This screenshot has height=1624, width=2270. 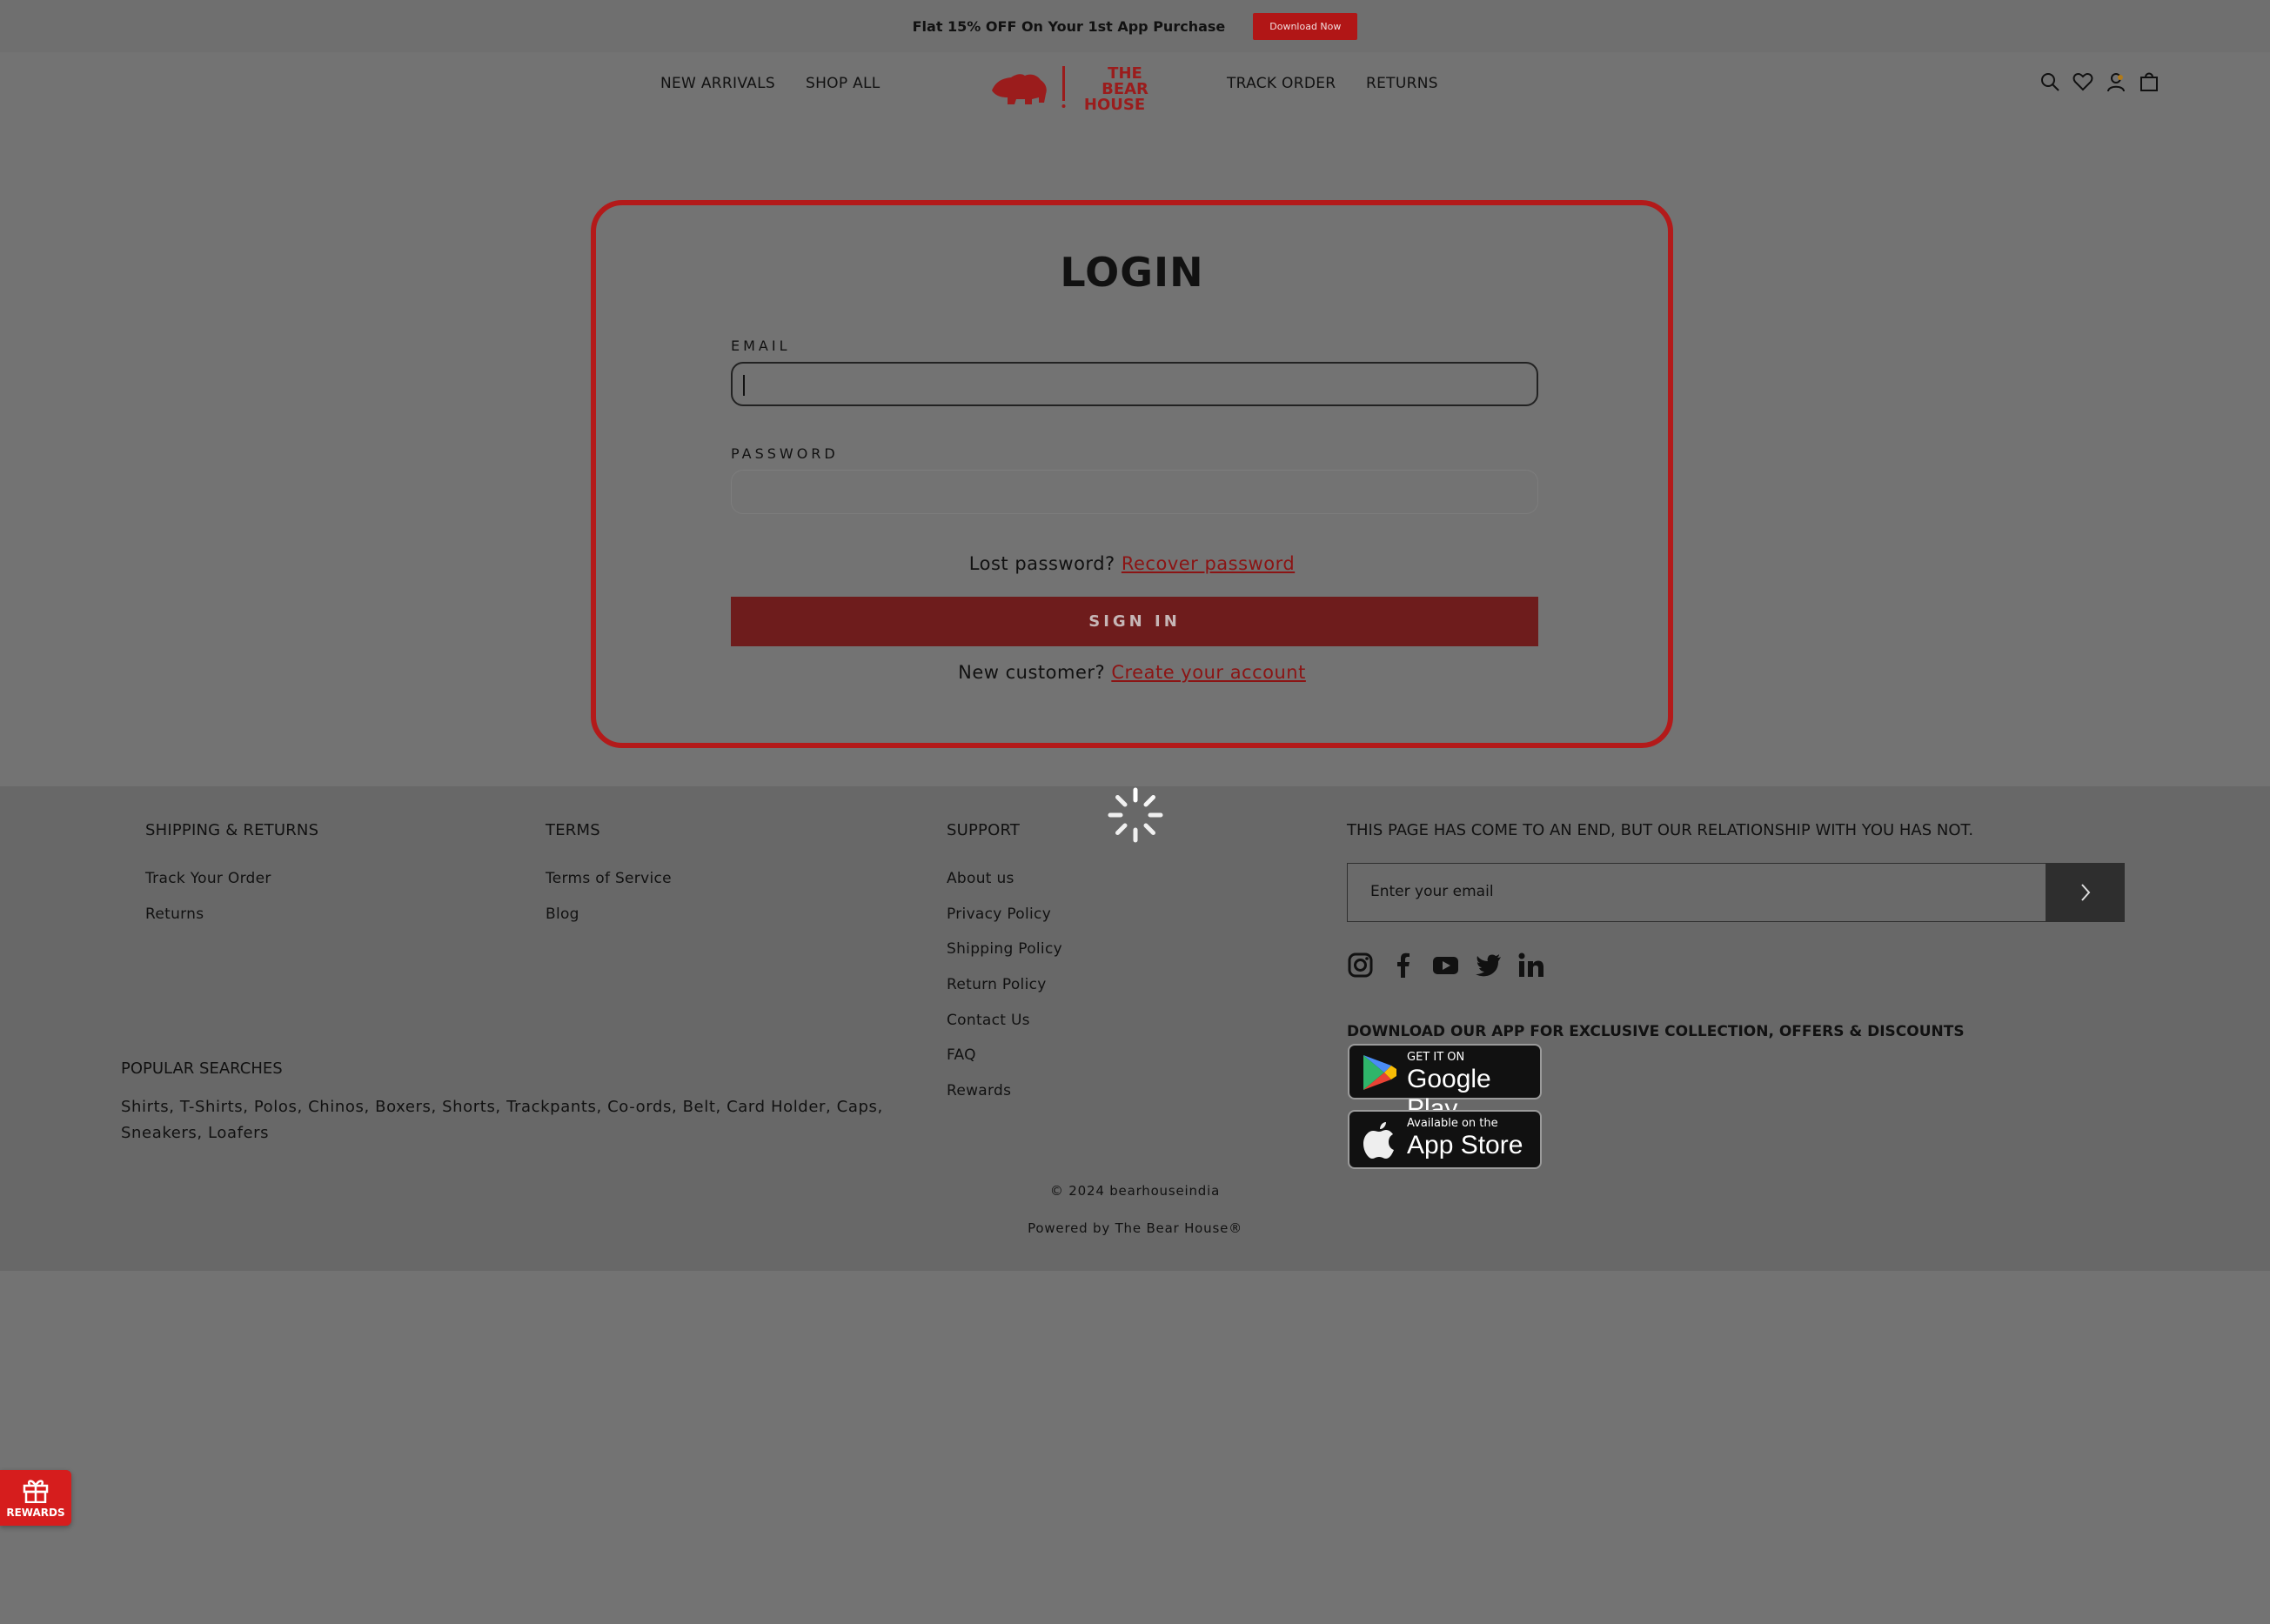 What do you see at coordinates (1360, 965) in the screenshot?
I see `instagram-icon` at bounding box center [1360, 965].